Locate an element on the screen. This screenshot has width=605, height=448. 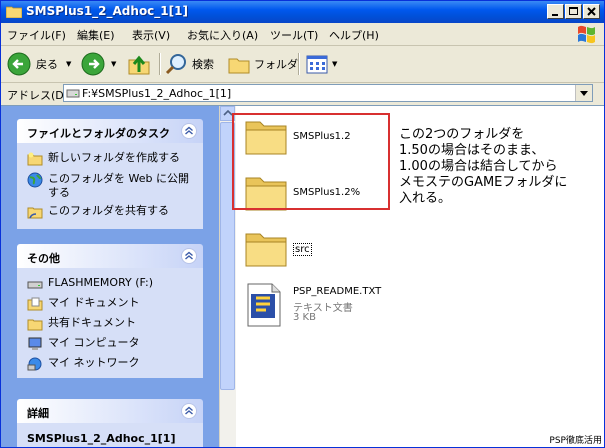
computer-icon is located at coordinates (35, 343).